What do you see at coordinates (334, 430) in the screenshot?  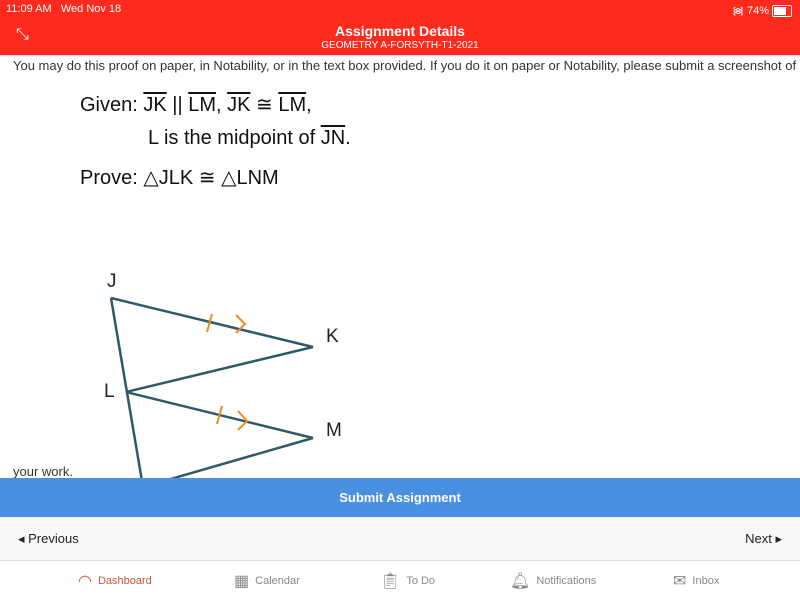 I see `label-m: M` at bounding box center [334, 430].